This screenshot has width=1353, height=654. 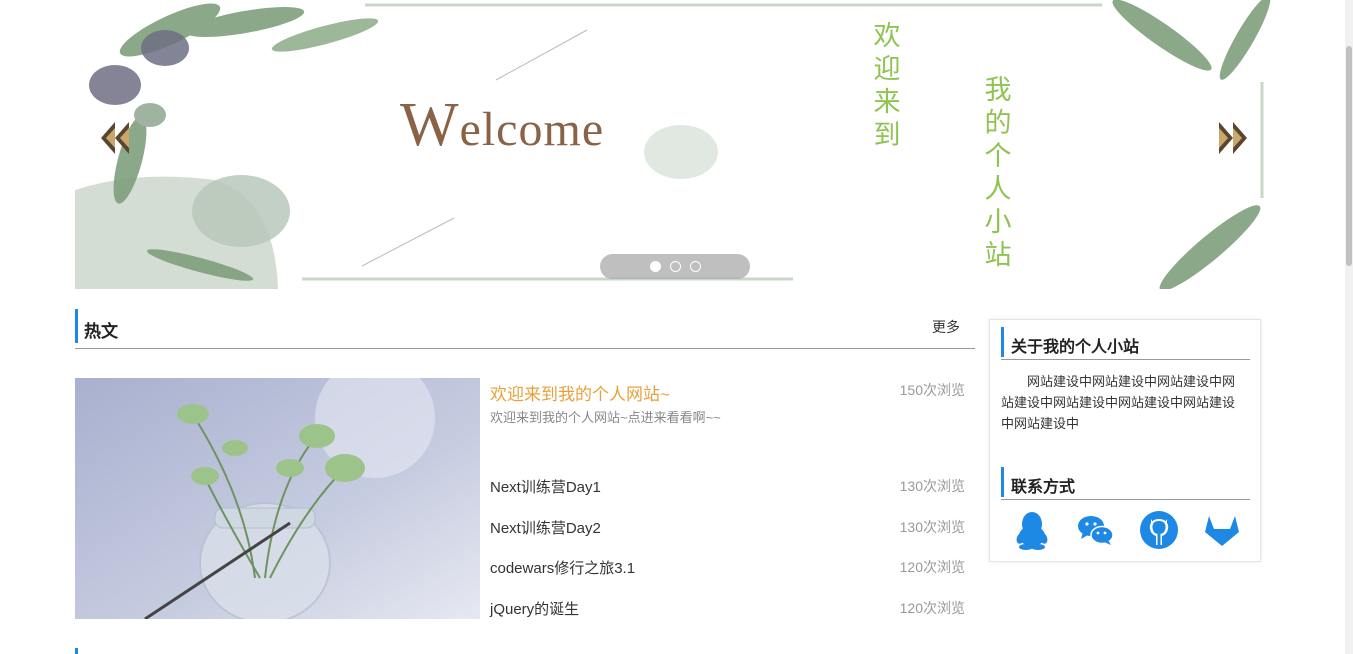 What do you see at coordinates (998, 173) in the screenshot?
I see `site-vertical-text: 我的个人小站` at bounding box center [998, 173].